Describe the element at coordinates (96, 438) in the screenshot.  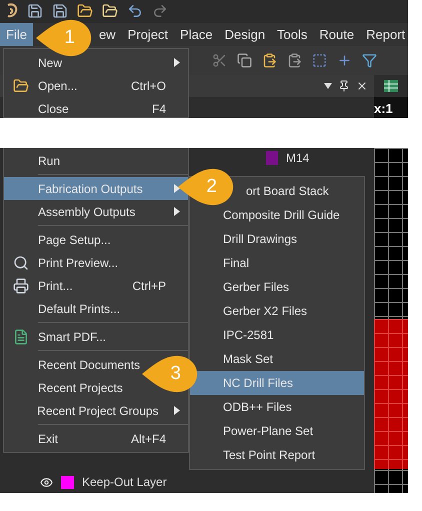
I see `menu-item: Exit Alt+F4` at that location.